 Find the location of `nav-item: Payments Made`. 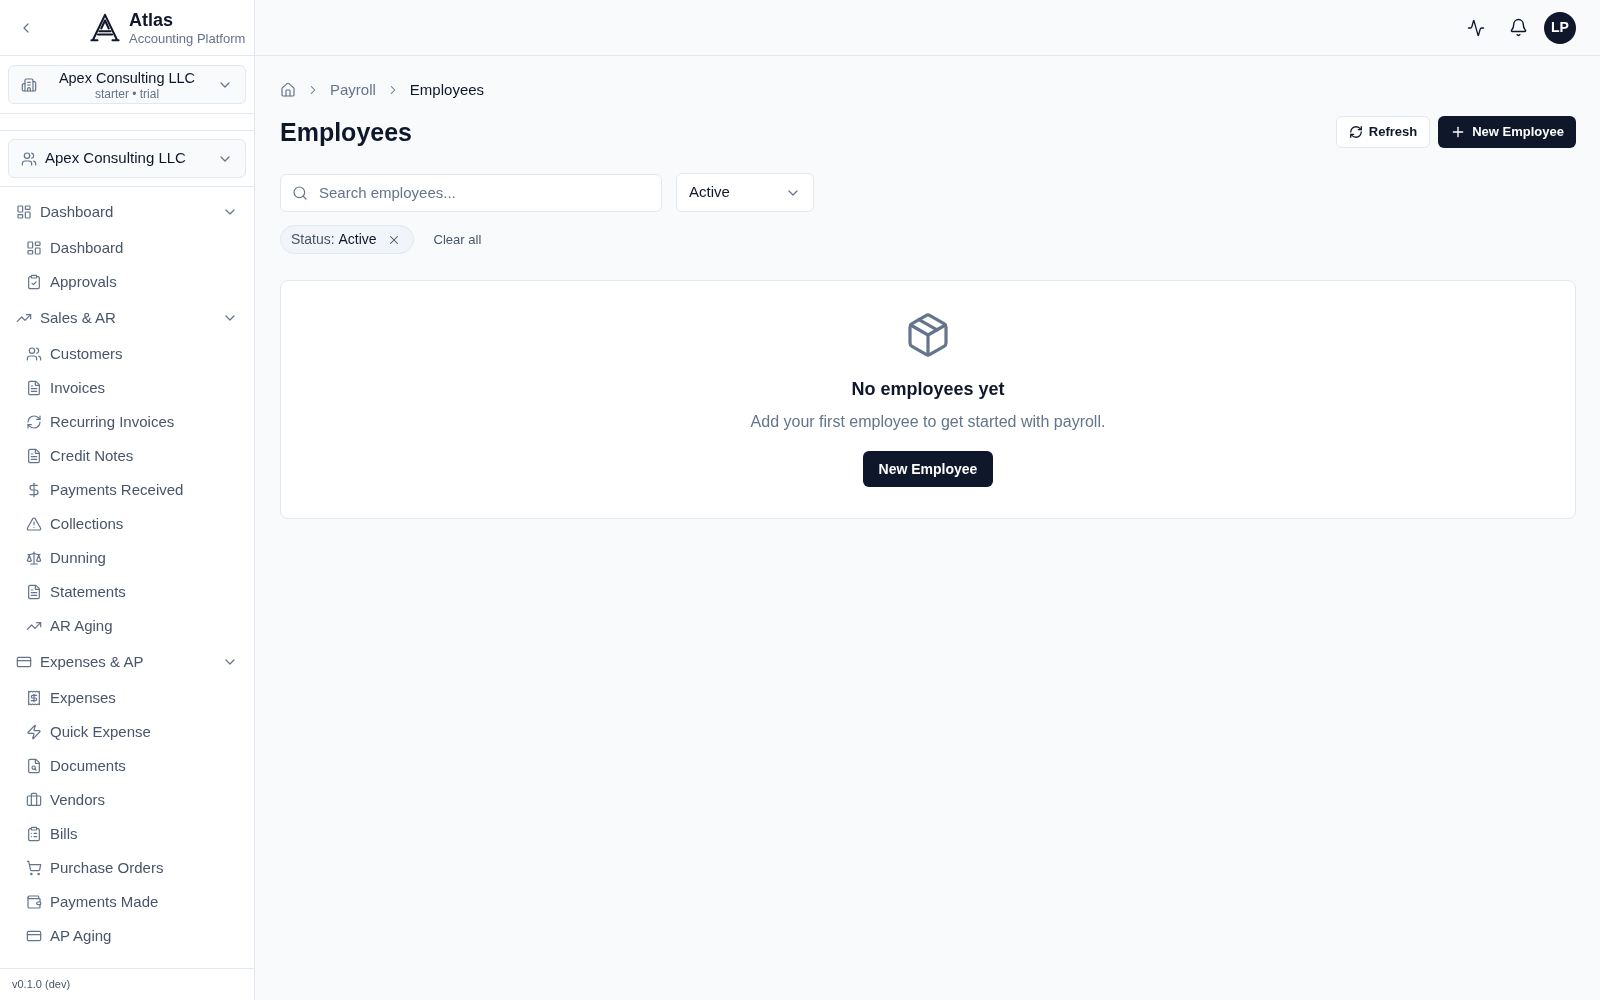

nav-item: Payments Made is located at coordinates (127, 902).